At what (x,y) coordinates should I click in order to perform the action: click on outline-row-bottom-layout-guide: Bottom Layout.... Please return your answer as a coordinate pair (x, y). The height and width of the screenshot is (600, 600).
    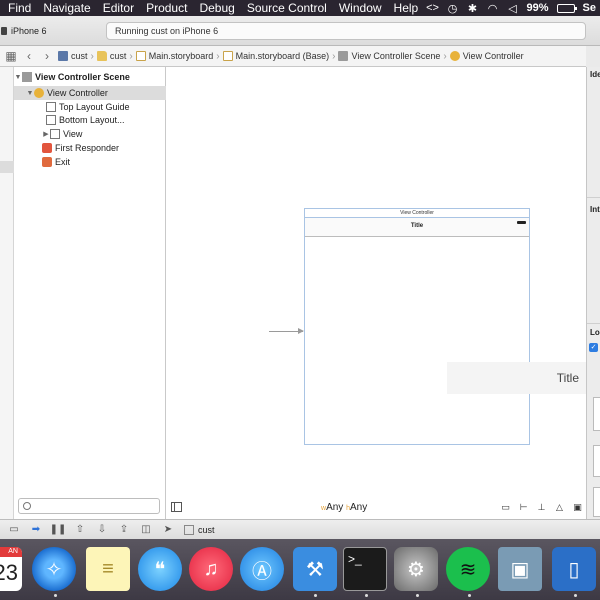
    Looking at the image, I should click on (90, 120).